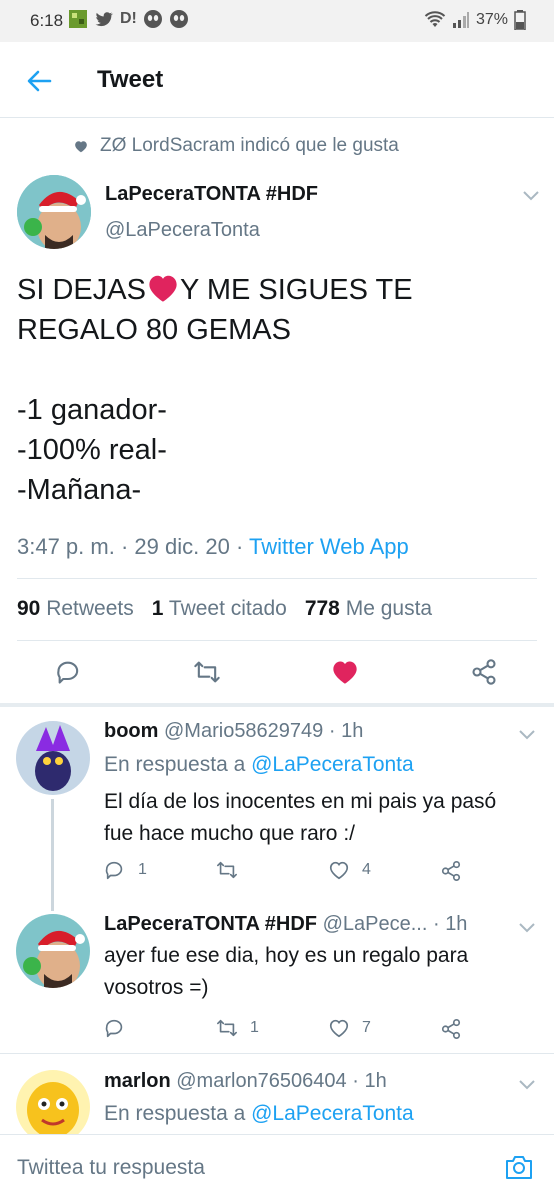 The width and height of the screenshot is (554, 1200). What do you see at coordinates (435, 19) in the screenshot?
I see `wifi-icon` at bounding box center [435, 19].